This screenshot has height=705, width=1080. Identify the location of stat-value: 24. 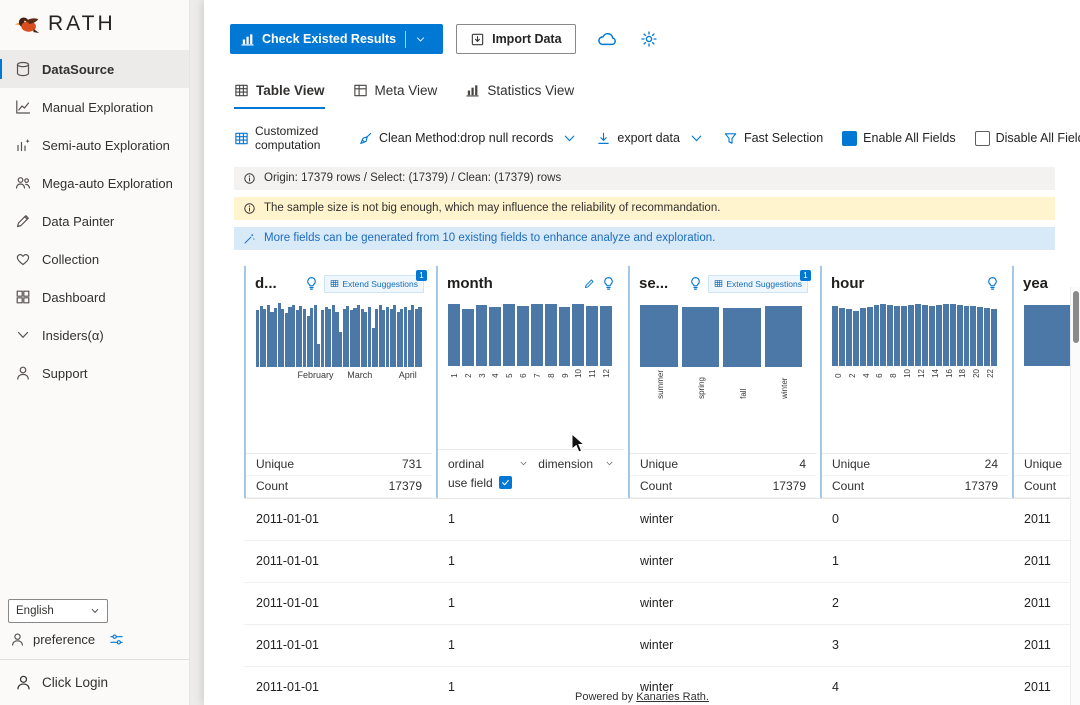
(991, 463).